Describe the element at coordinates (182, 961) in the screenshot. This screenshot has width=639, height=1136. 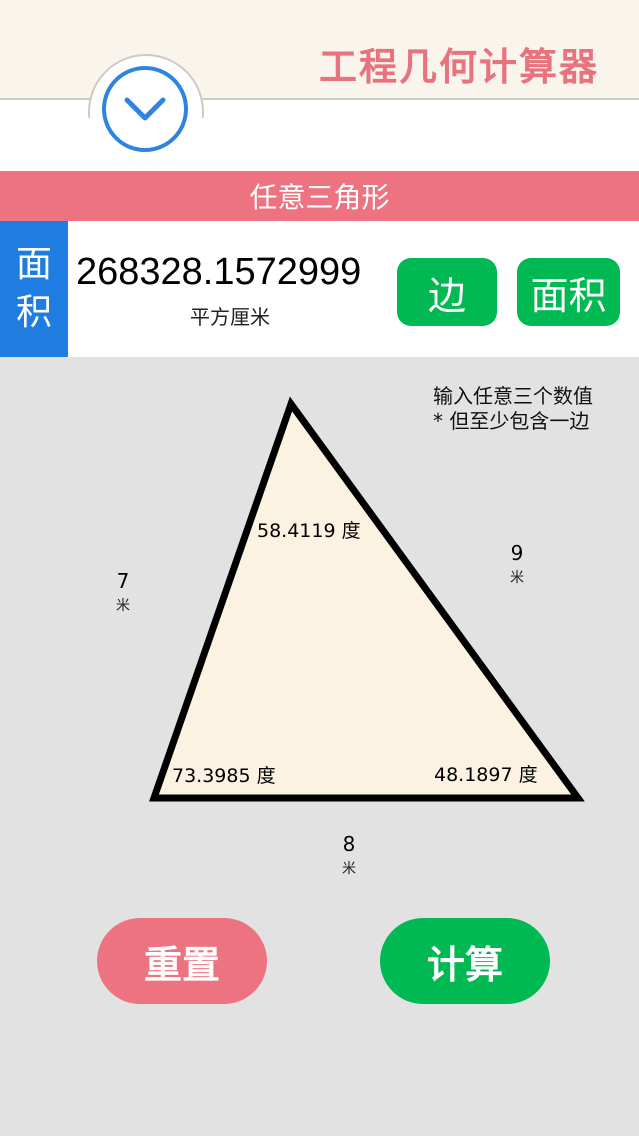
I see `reset-button: 重置` at that location.